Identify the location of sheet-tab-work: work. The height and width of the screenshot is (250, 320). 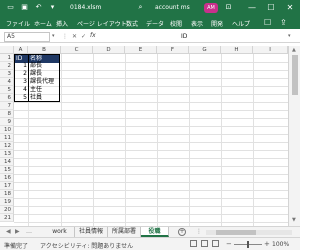
(60, 232).